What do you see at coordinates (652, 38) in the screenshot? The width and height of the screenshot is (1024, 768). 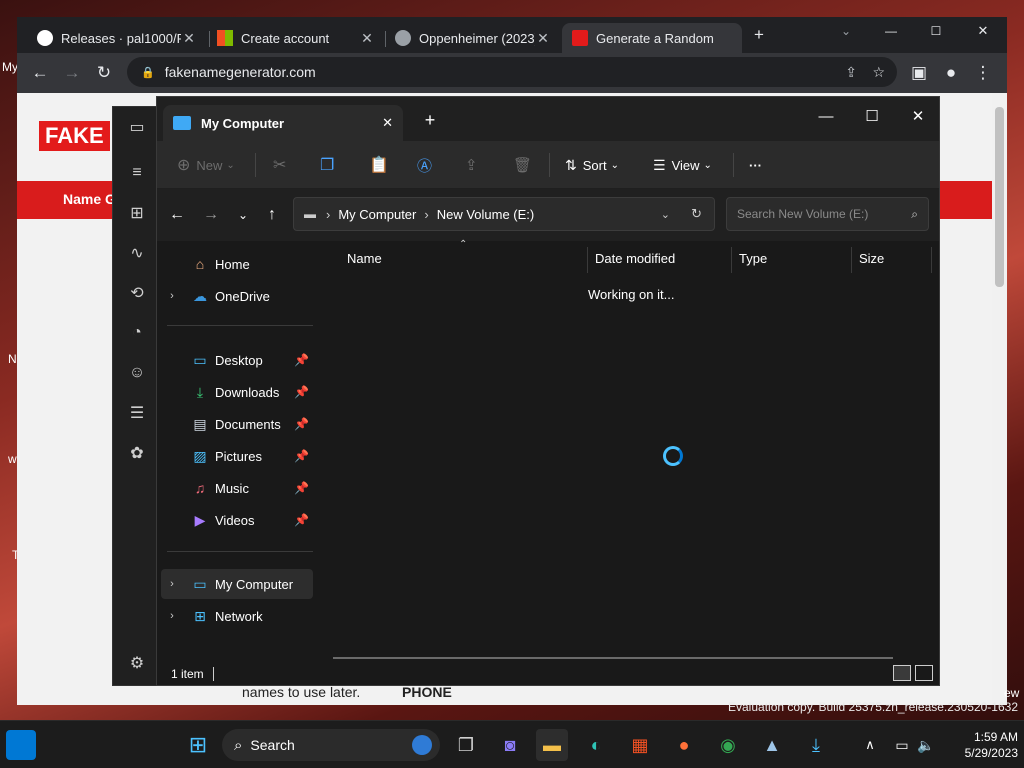 I see `browser-tab-active: Generate a Random` at bounding box center [652, 38].